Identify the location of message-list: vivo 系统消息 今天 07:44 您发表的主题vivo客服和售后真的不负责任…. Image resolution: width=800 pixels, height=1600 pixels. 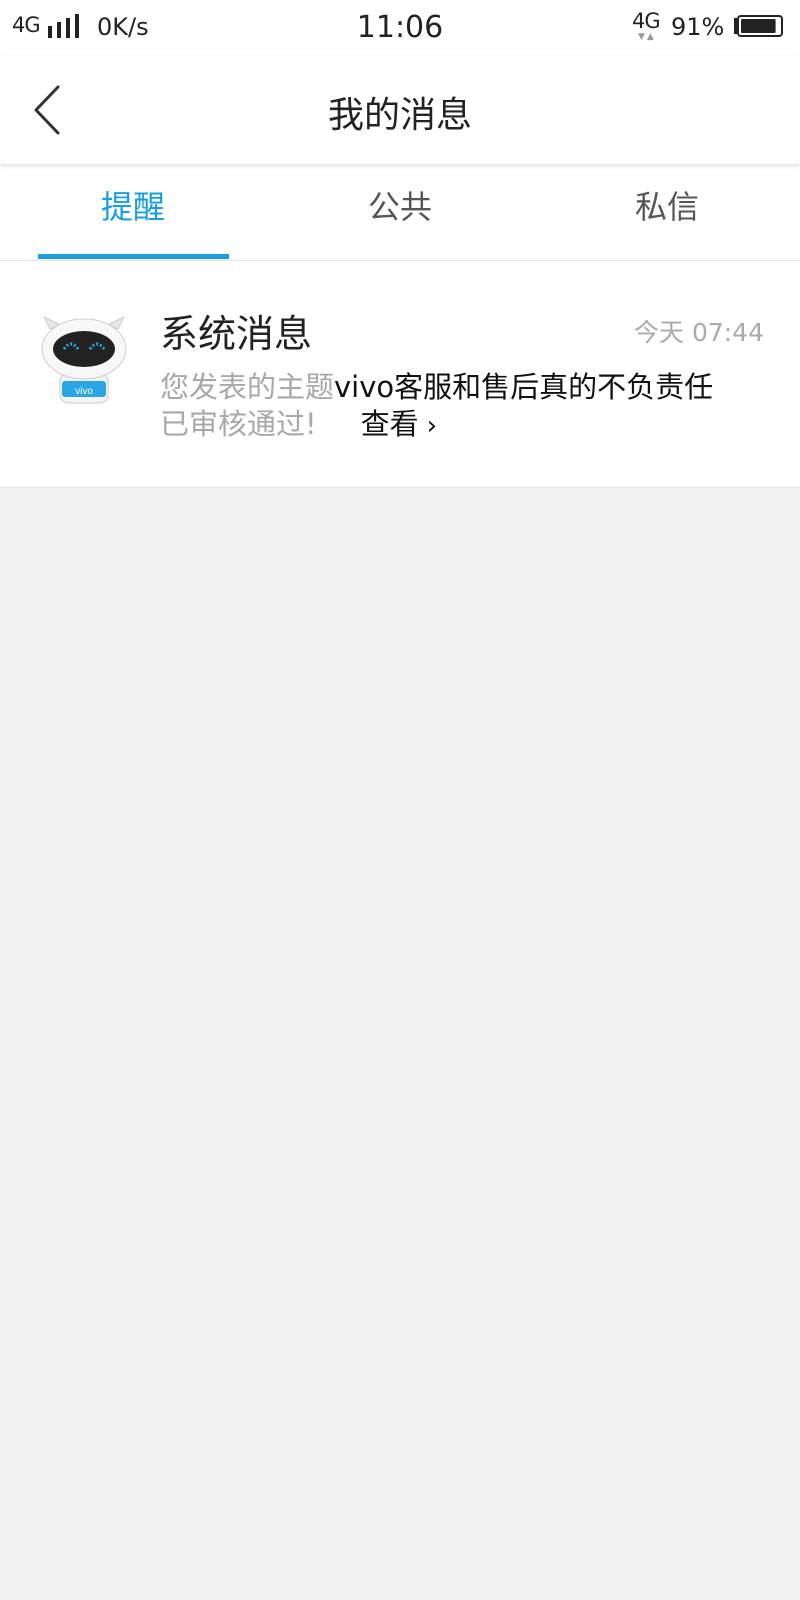
(400, 374).